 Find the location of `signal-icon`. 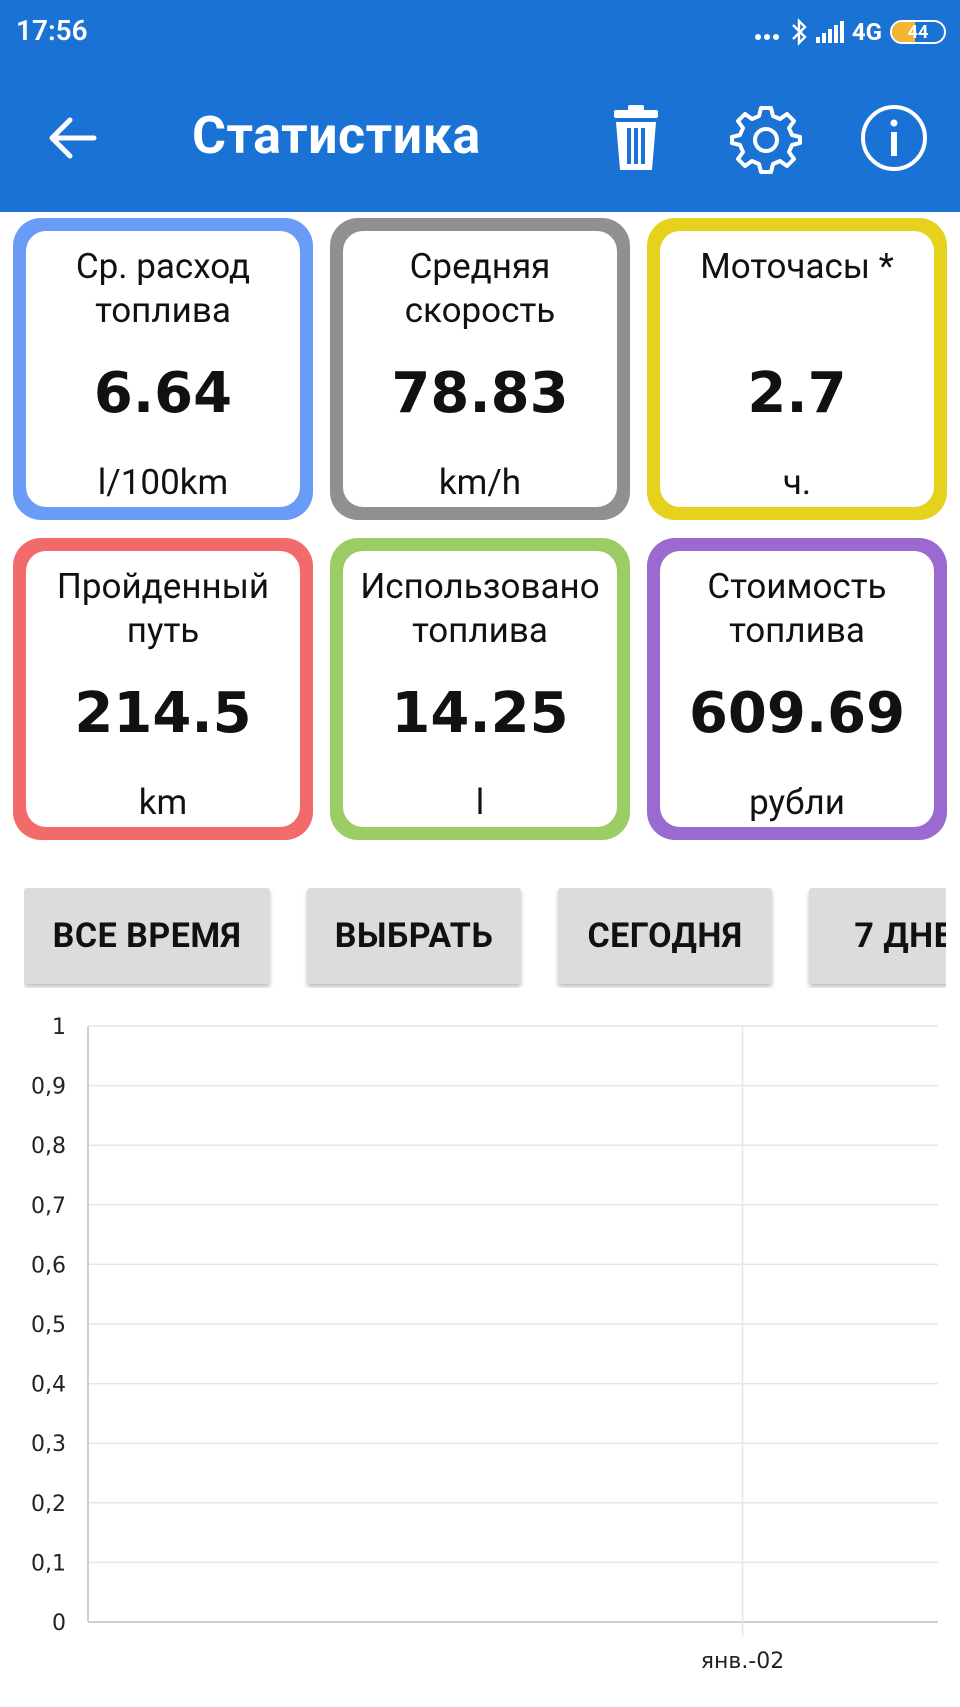

signal-icon is located at coordinates (829, 32).